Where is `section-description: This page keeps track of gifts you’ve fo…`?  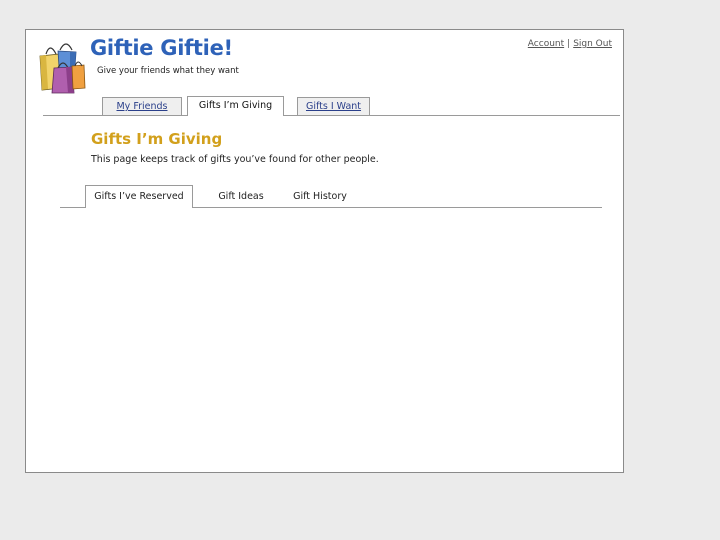 section-description: This page keeps track of gifts you’ve fo… is located at coordinates (235, 159).